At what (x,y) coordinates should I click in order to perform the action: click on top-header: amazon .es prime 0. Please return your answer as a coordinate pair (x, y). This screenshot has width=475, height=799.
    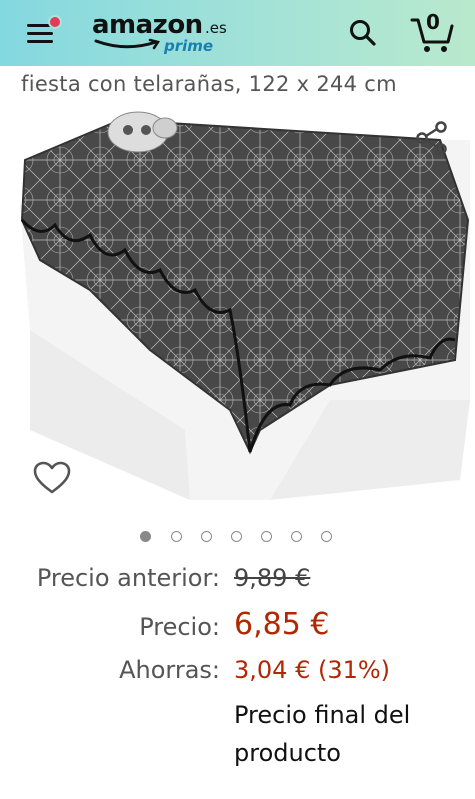
    Looking at the image, I should click on (237, 33).